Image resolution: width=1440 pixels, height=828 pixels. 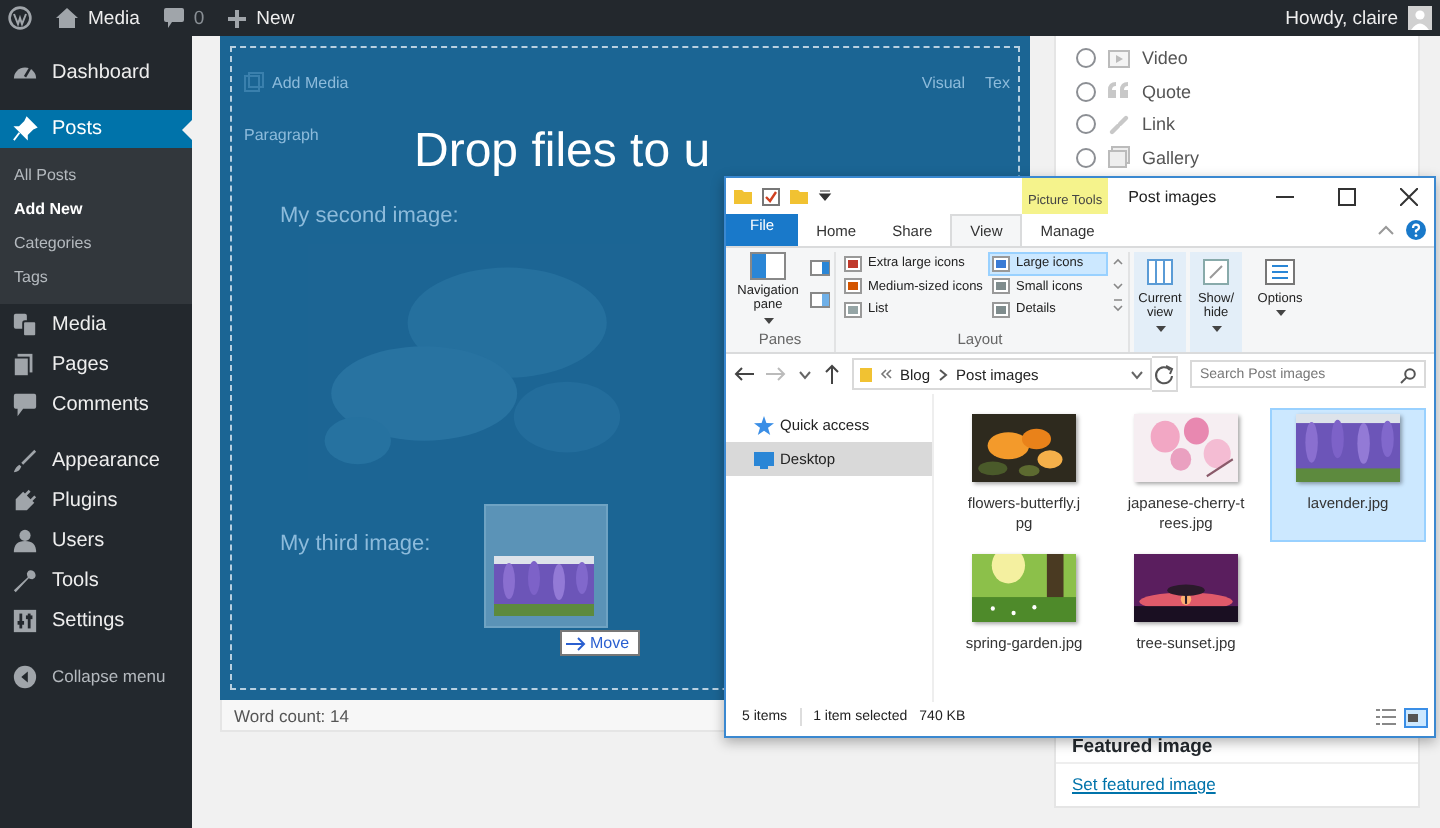 What do you see at coordinates (576, 643) in the screenshot?
I see `arrow-icon` at bounding box center [576, 643].